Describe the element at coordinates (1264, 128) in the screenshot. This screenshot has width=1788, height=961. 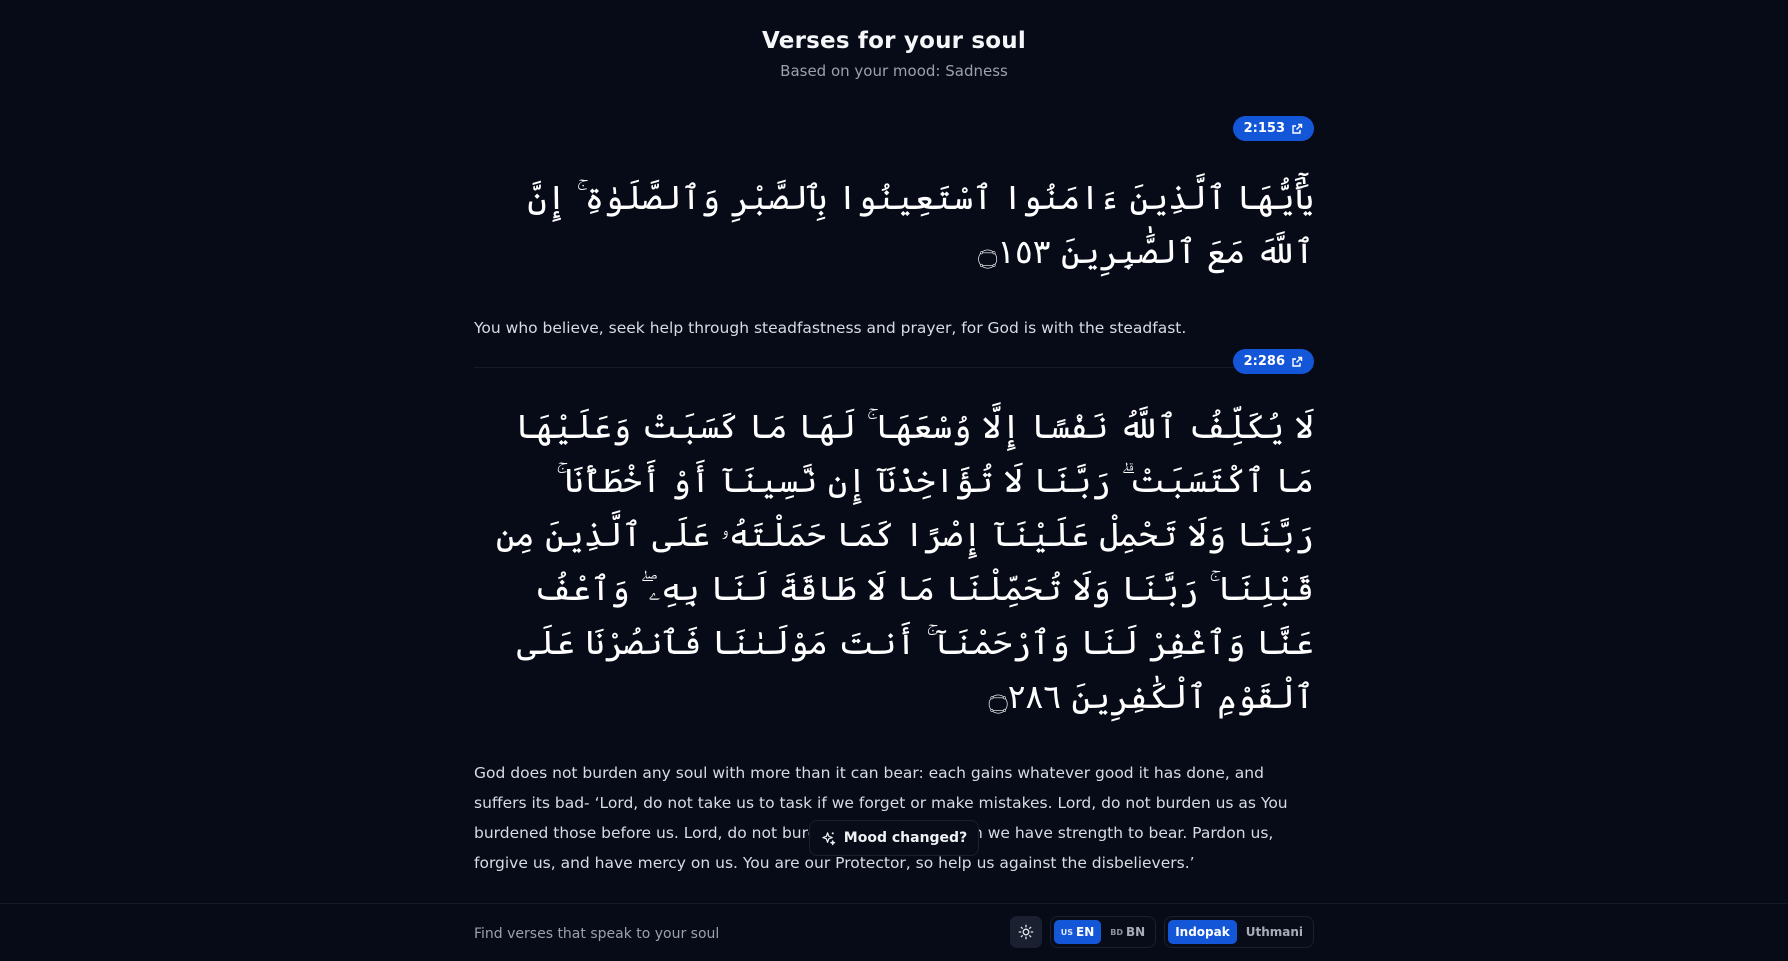
I see `verse-reference-label: 2:153` at that location.